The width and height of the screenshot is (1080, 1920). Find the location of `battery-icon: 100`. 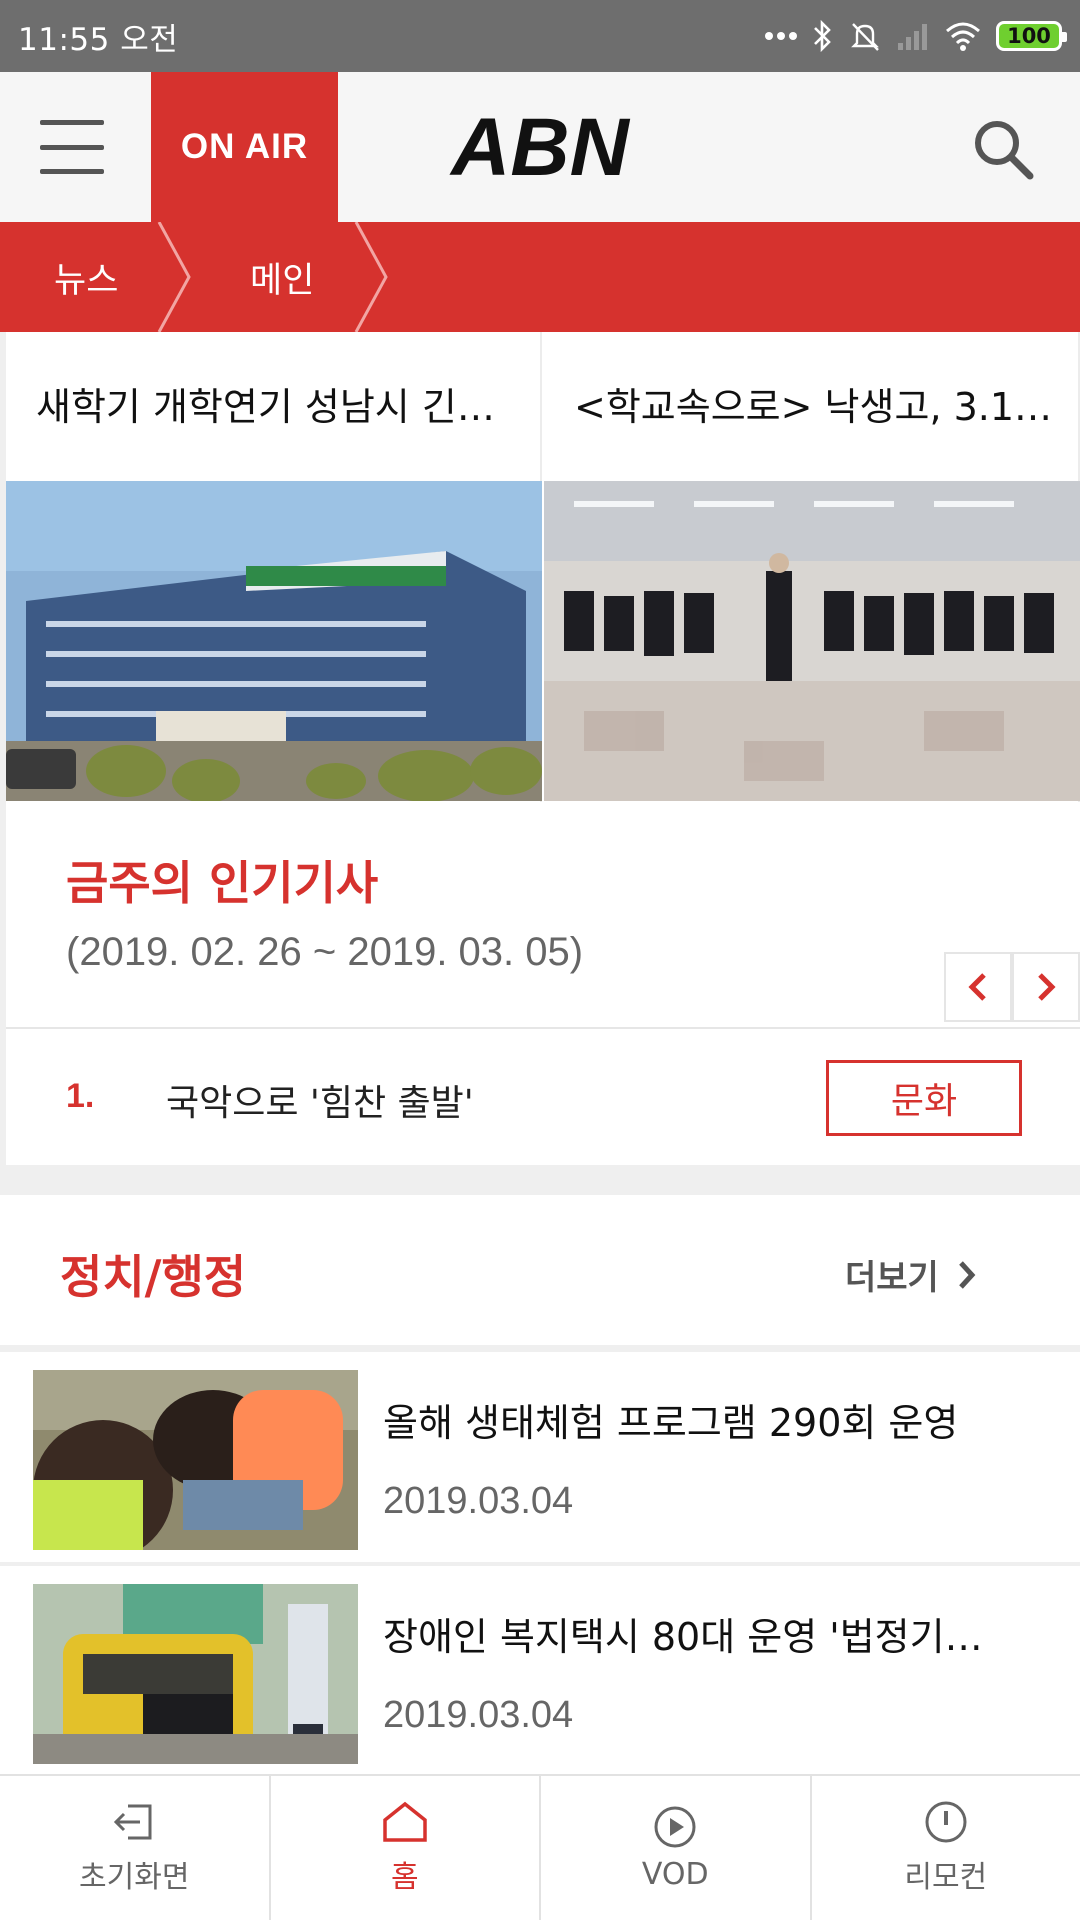

battery-icon: 100 is located at coordinates (1031, 36).